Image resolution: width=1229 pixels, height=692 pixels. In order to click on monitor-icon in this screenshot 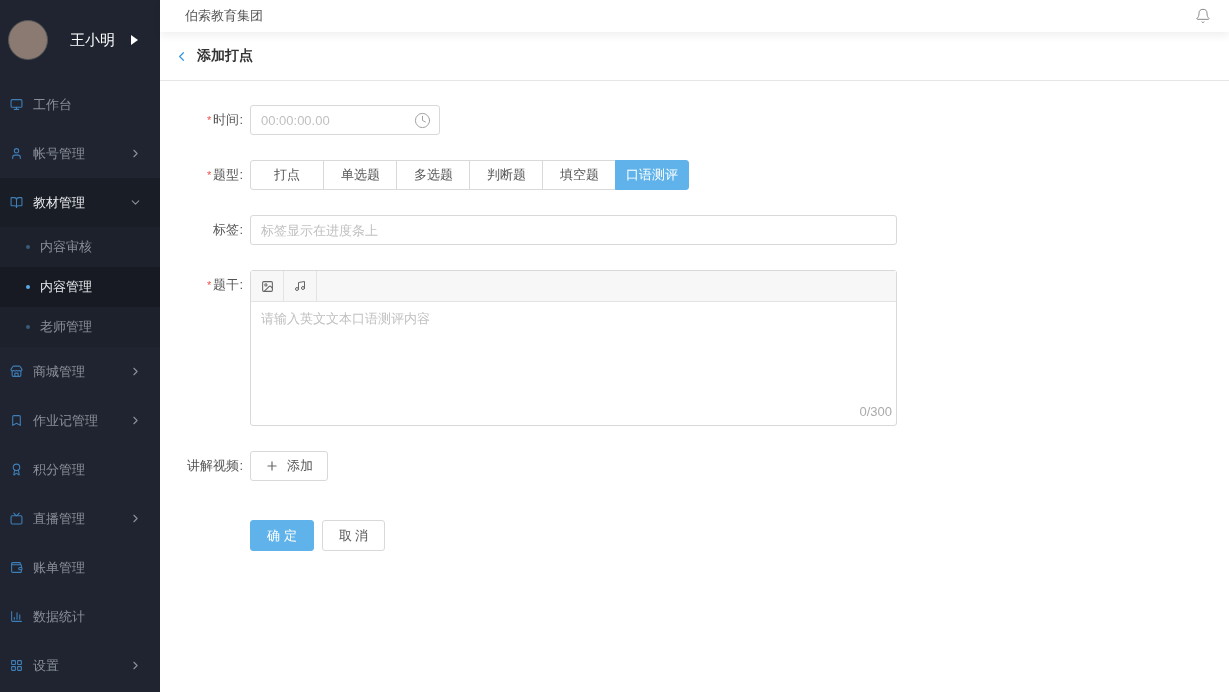, I will do `click(16, 104)`.